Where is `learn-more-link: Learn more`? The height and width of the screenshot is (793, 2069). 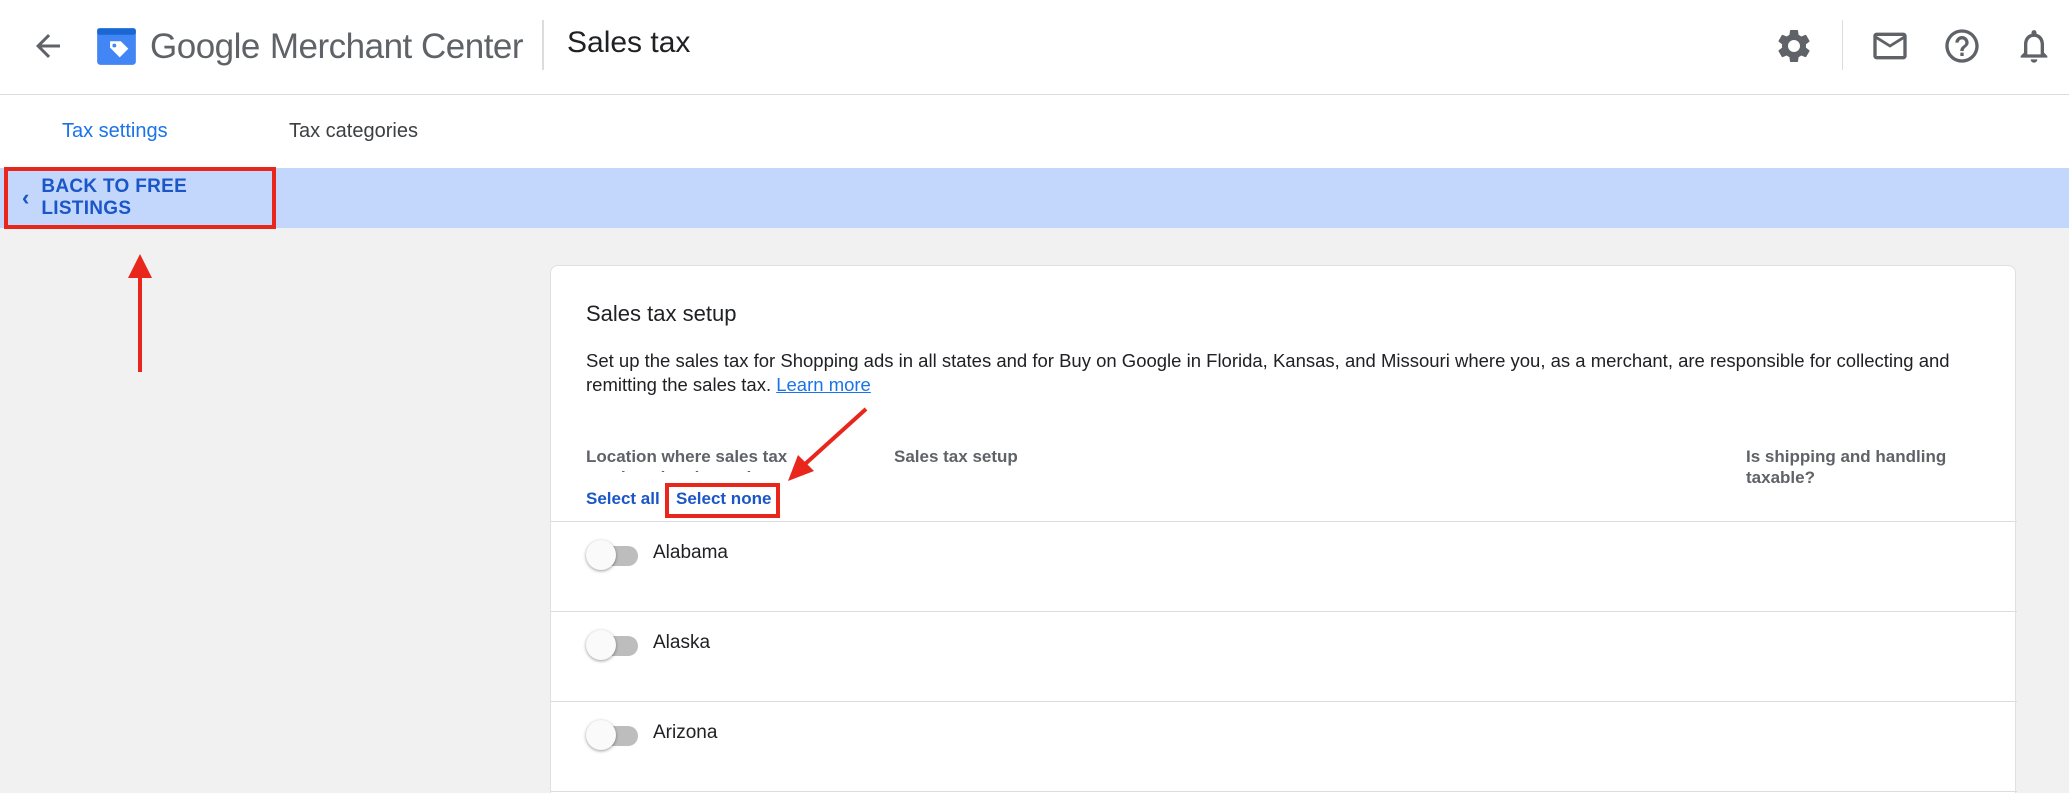 learn-more-link: Learn more is located at coordinates (823, 384).